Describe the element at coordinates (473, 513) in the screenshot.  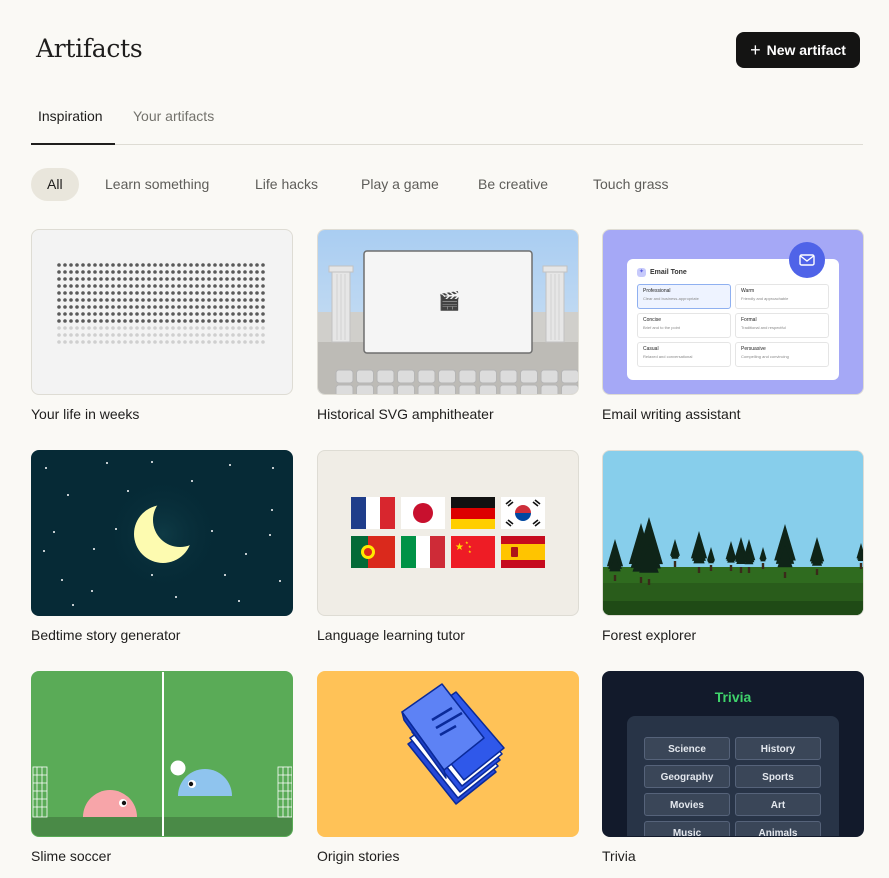
I see `flag-germany-icon` at that location.